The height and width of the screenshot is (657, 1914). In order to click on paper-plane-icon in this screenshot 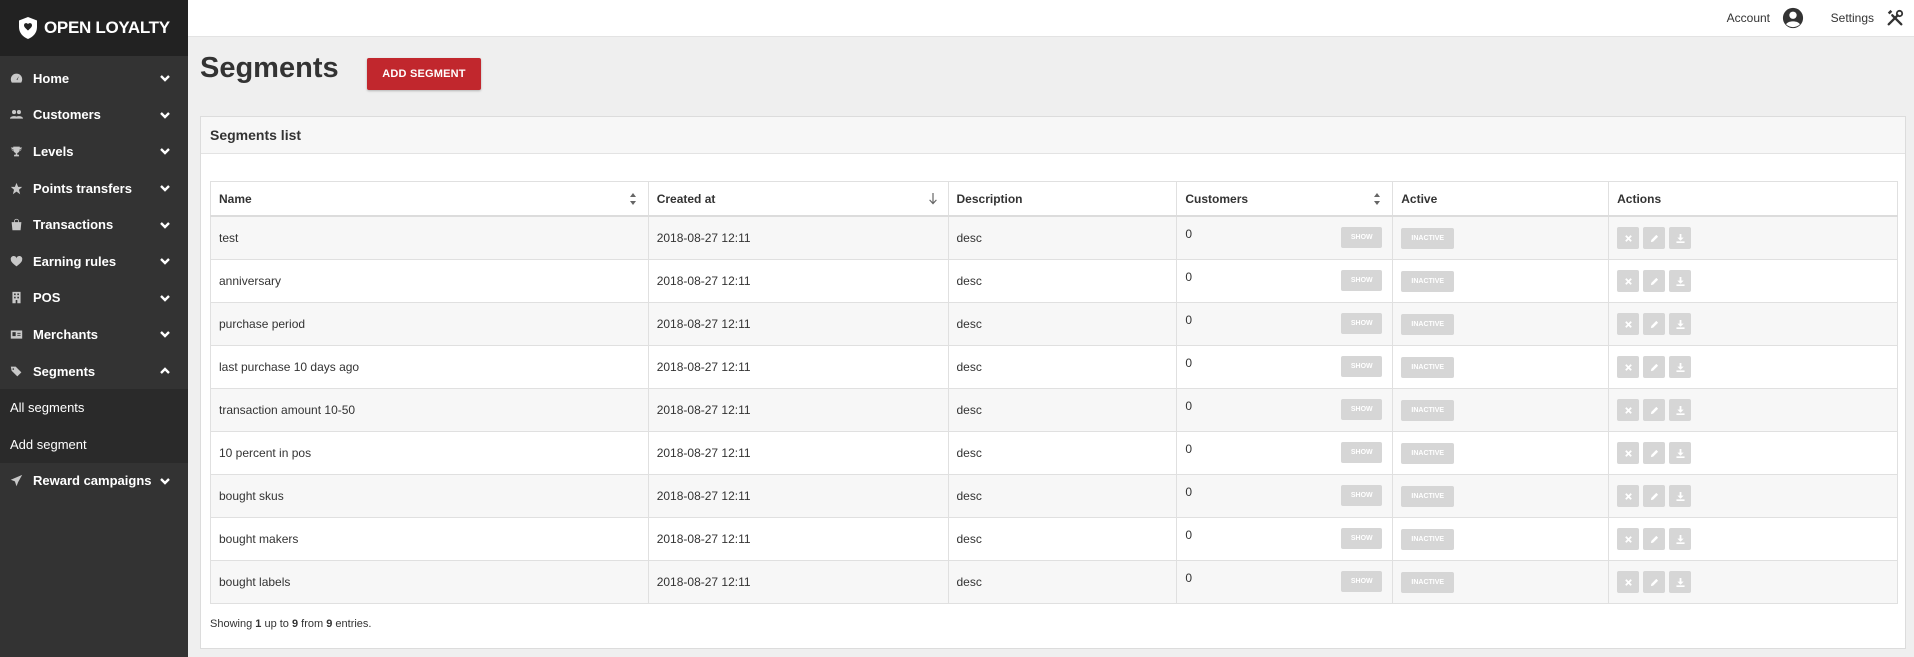, I will do `click(16, 481)`.